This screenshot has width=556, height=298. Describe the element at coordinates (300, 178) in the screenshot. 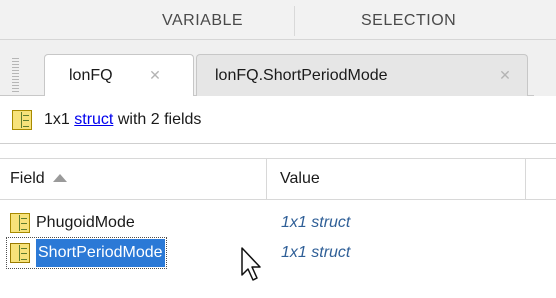

I see `column-header-label: Value` at that location.